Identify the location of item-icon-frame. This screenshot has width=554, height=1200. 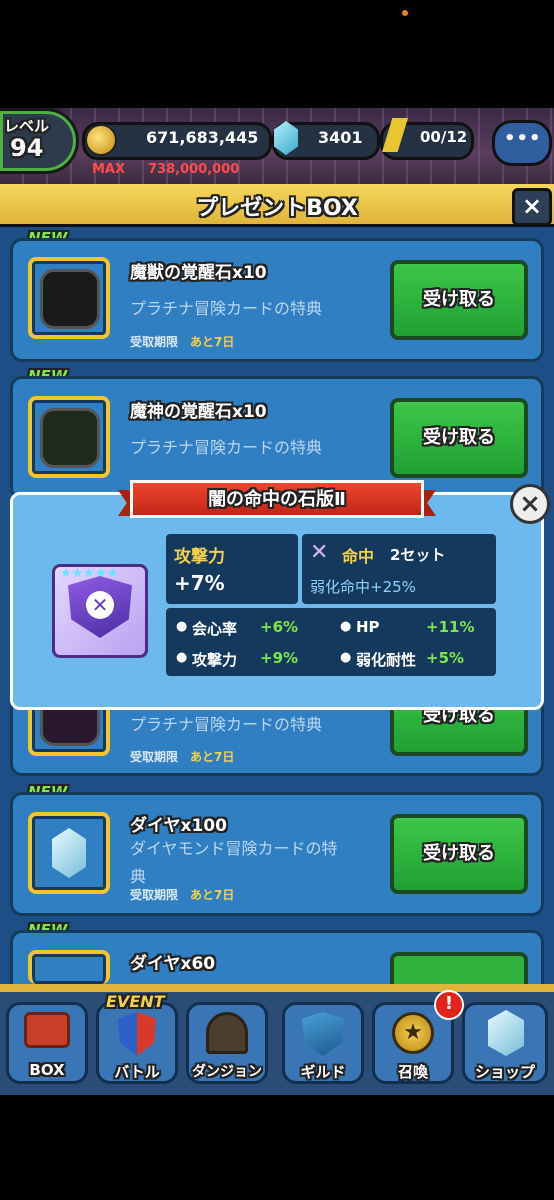
(69, 967).